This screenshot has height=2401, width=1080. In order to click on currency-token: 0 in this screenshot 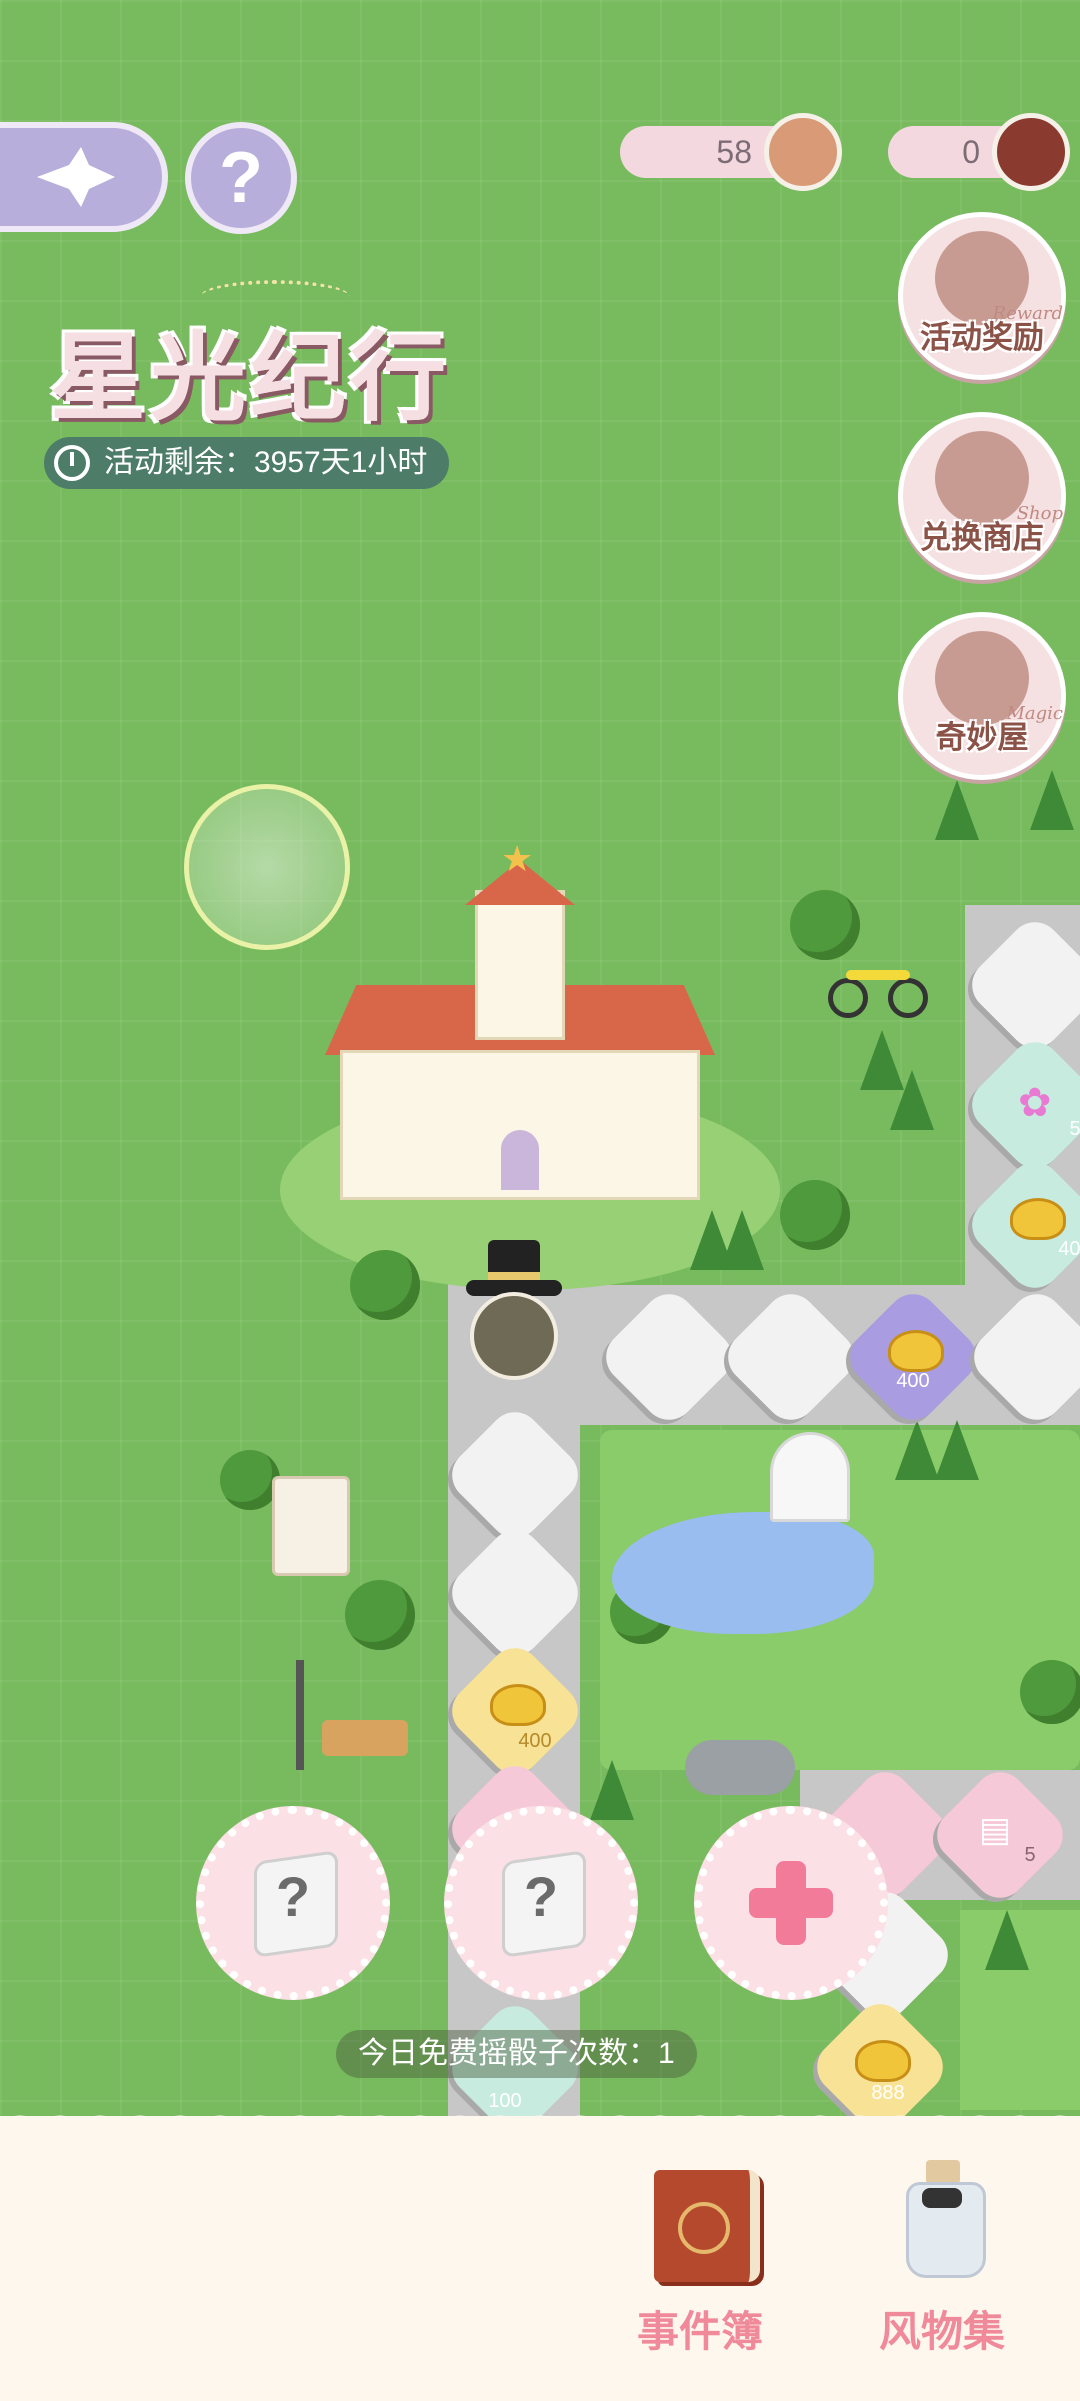, I will do `click(979, 152)`.